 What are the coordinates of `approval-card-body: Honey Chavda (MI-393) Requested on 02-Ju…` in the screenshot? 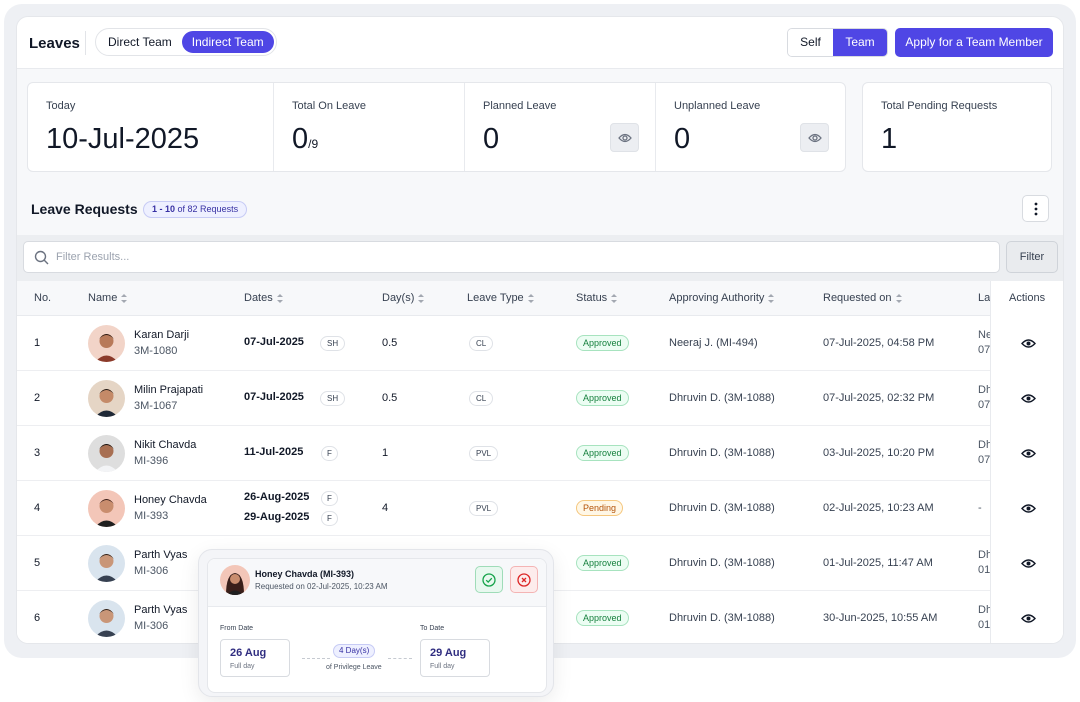 It's located at (377, 625).